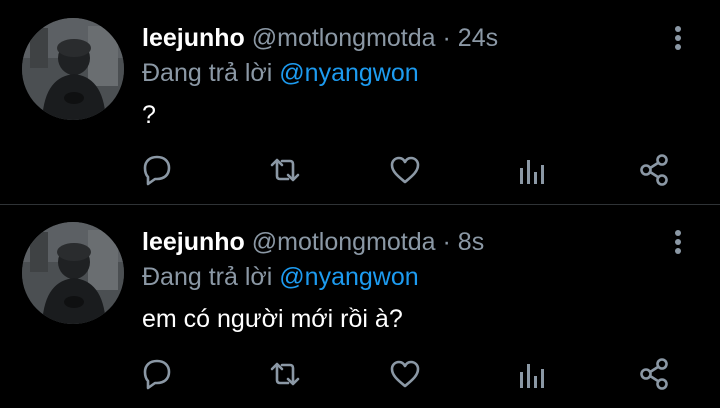 Image resolution: width=720 pixels, height=408 pixels. I want to click on tweet-header: leejunho @motlongmotda · 24s, so click(320, 38).